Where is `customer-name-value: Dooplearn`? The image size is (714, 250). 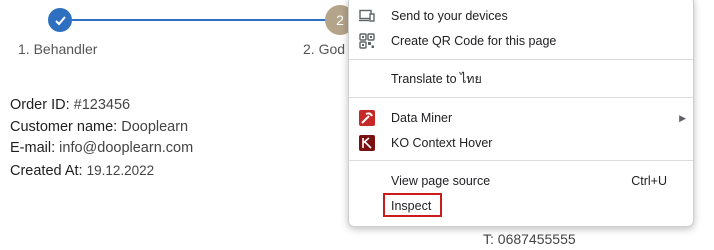 customer-name-value: Dooplearn is located at coordinates (155, 126).